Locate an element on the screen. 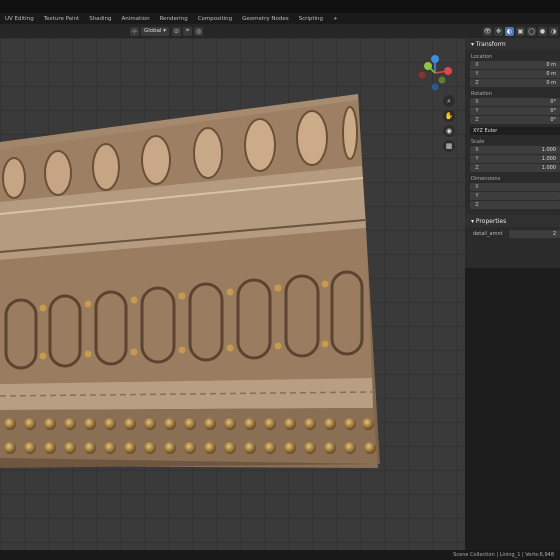  tab-rendering: Rendering is located at coordinates (174, 19).